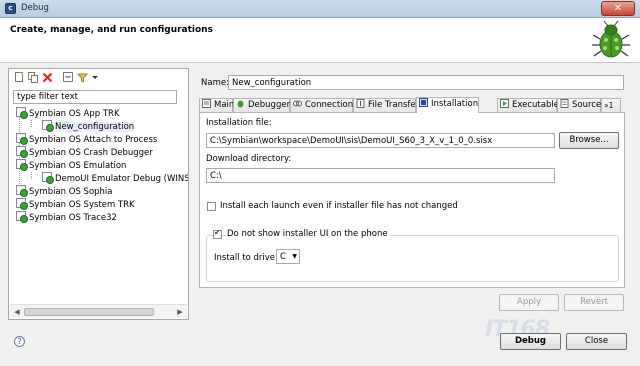 The height and width of the screenshot is (366, 640). Describe the element at coordinates (579, 105) in the screenshot. I see `tab-source: Source` at that location.